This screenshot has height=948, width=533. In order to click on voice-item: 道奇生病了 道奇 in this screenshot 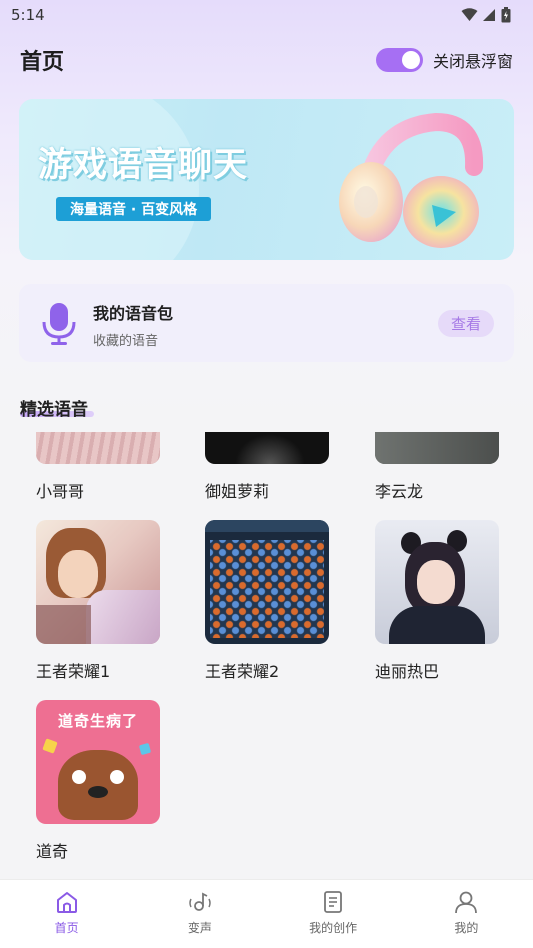, I will do `click(98, 781)`.